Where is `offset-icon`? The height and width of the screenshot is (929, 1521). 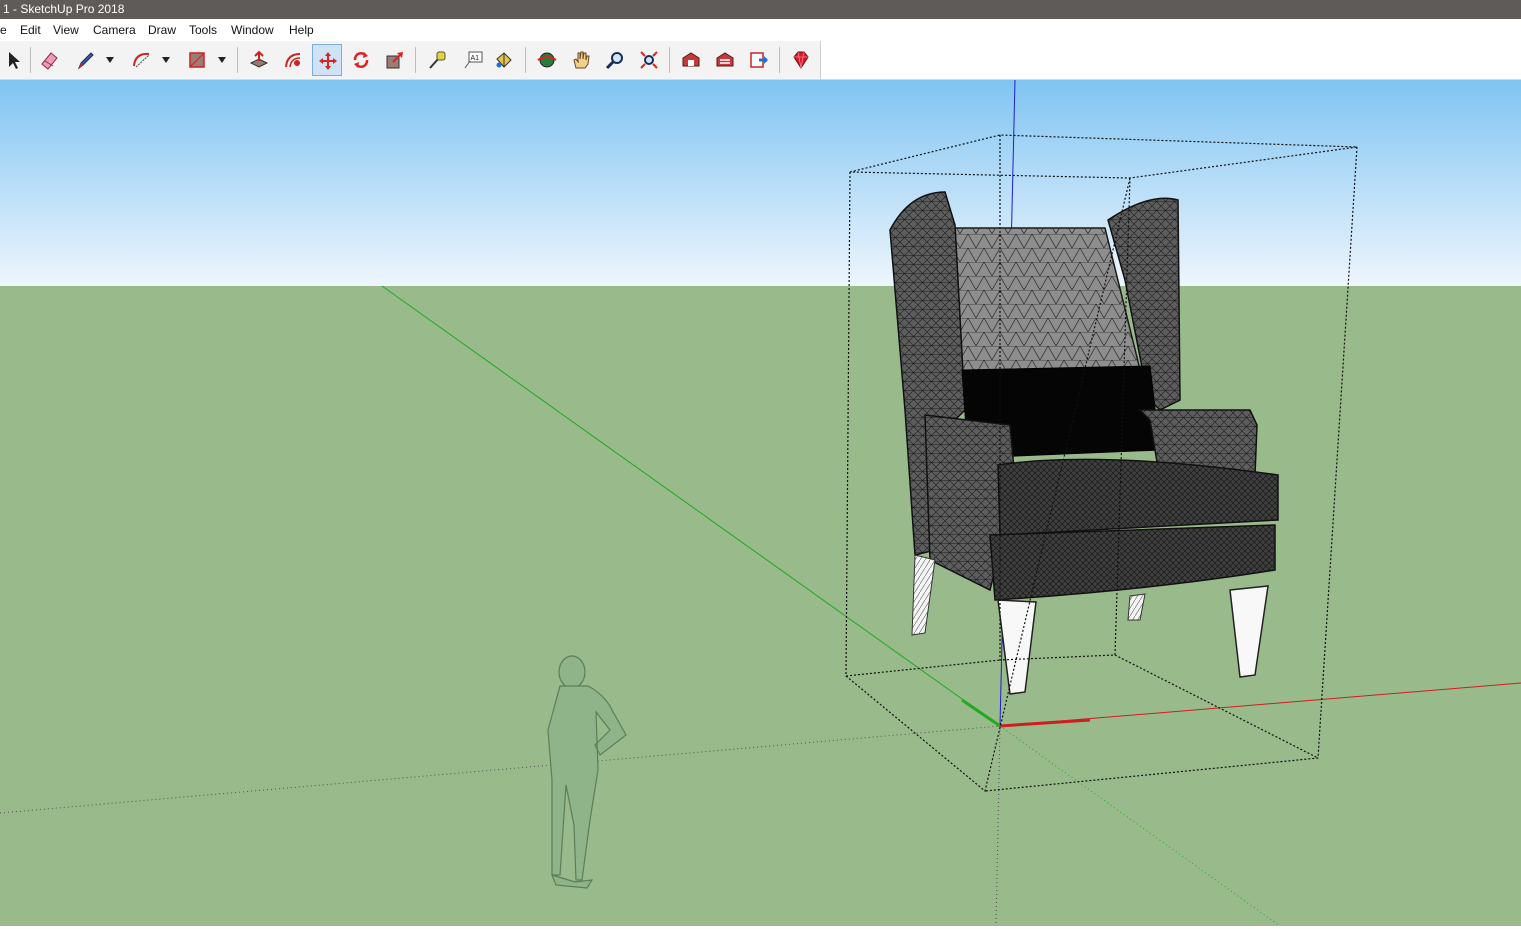
offset-icon is located at coordinates (293, 60).